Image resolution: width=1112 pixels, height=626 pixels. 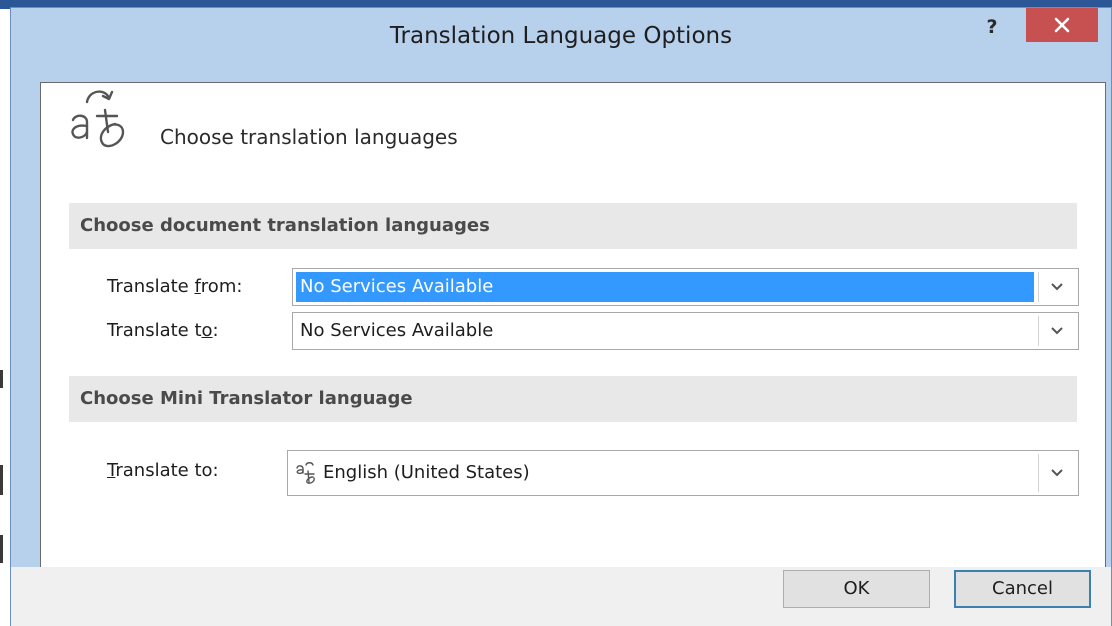 What do you see at coordinates (662, 473) in the screenshot?
I see `mini-translate-to-value: English (United States)` at bounding box center [662, 473].